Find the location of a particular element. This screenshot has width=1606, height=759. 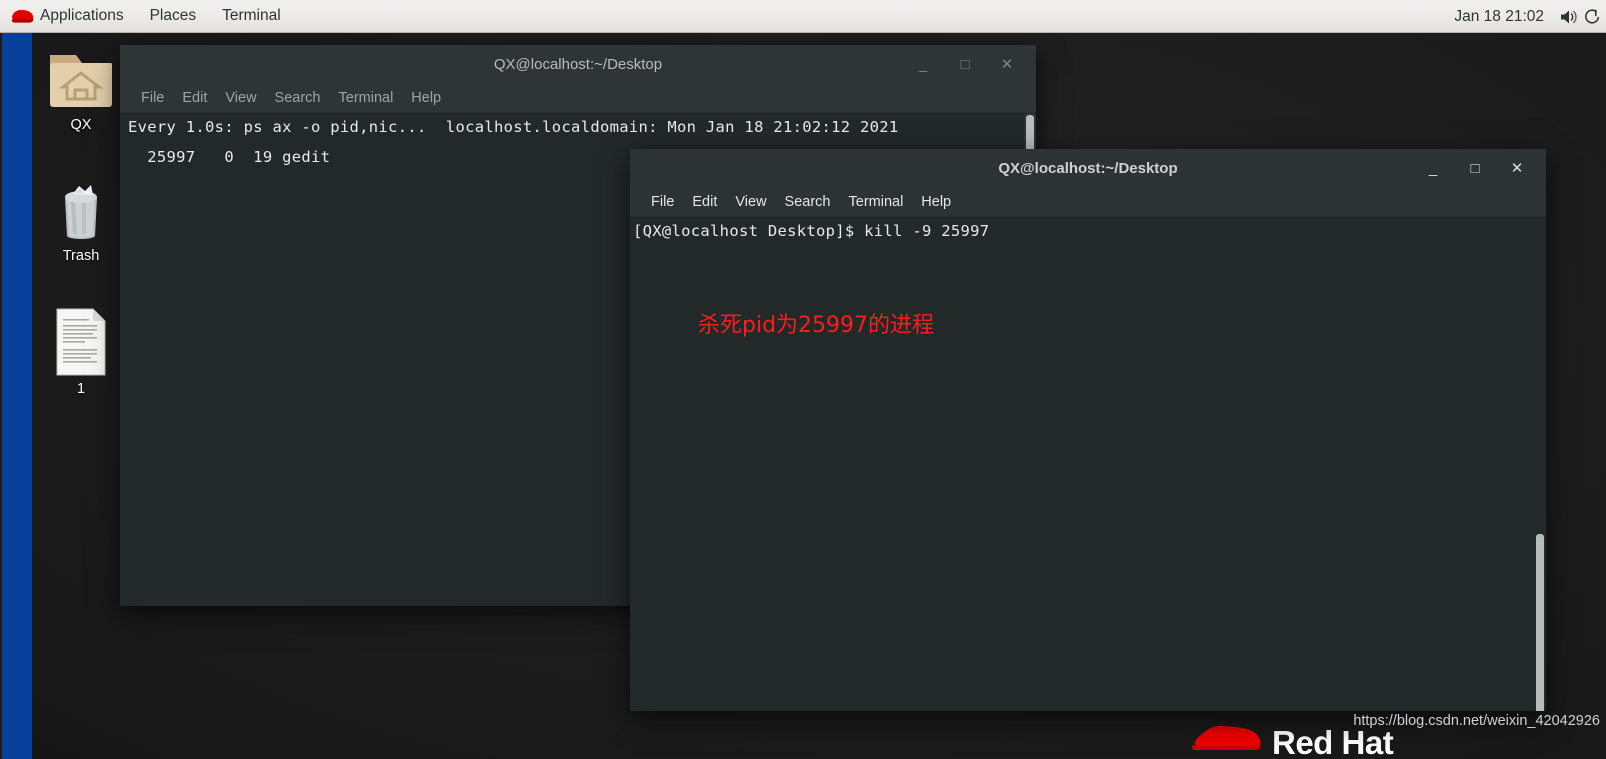

panel-left-group: Applications Places Terminal is located at coordinates (147, 16).